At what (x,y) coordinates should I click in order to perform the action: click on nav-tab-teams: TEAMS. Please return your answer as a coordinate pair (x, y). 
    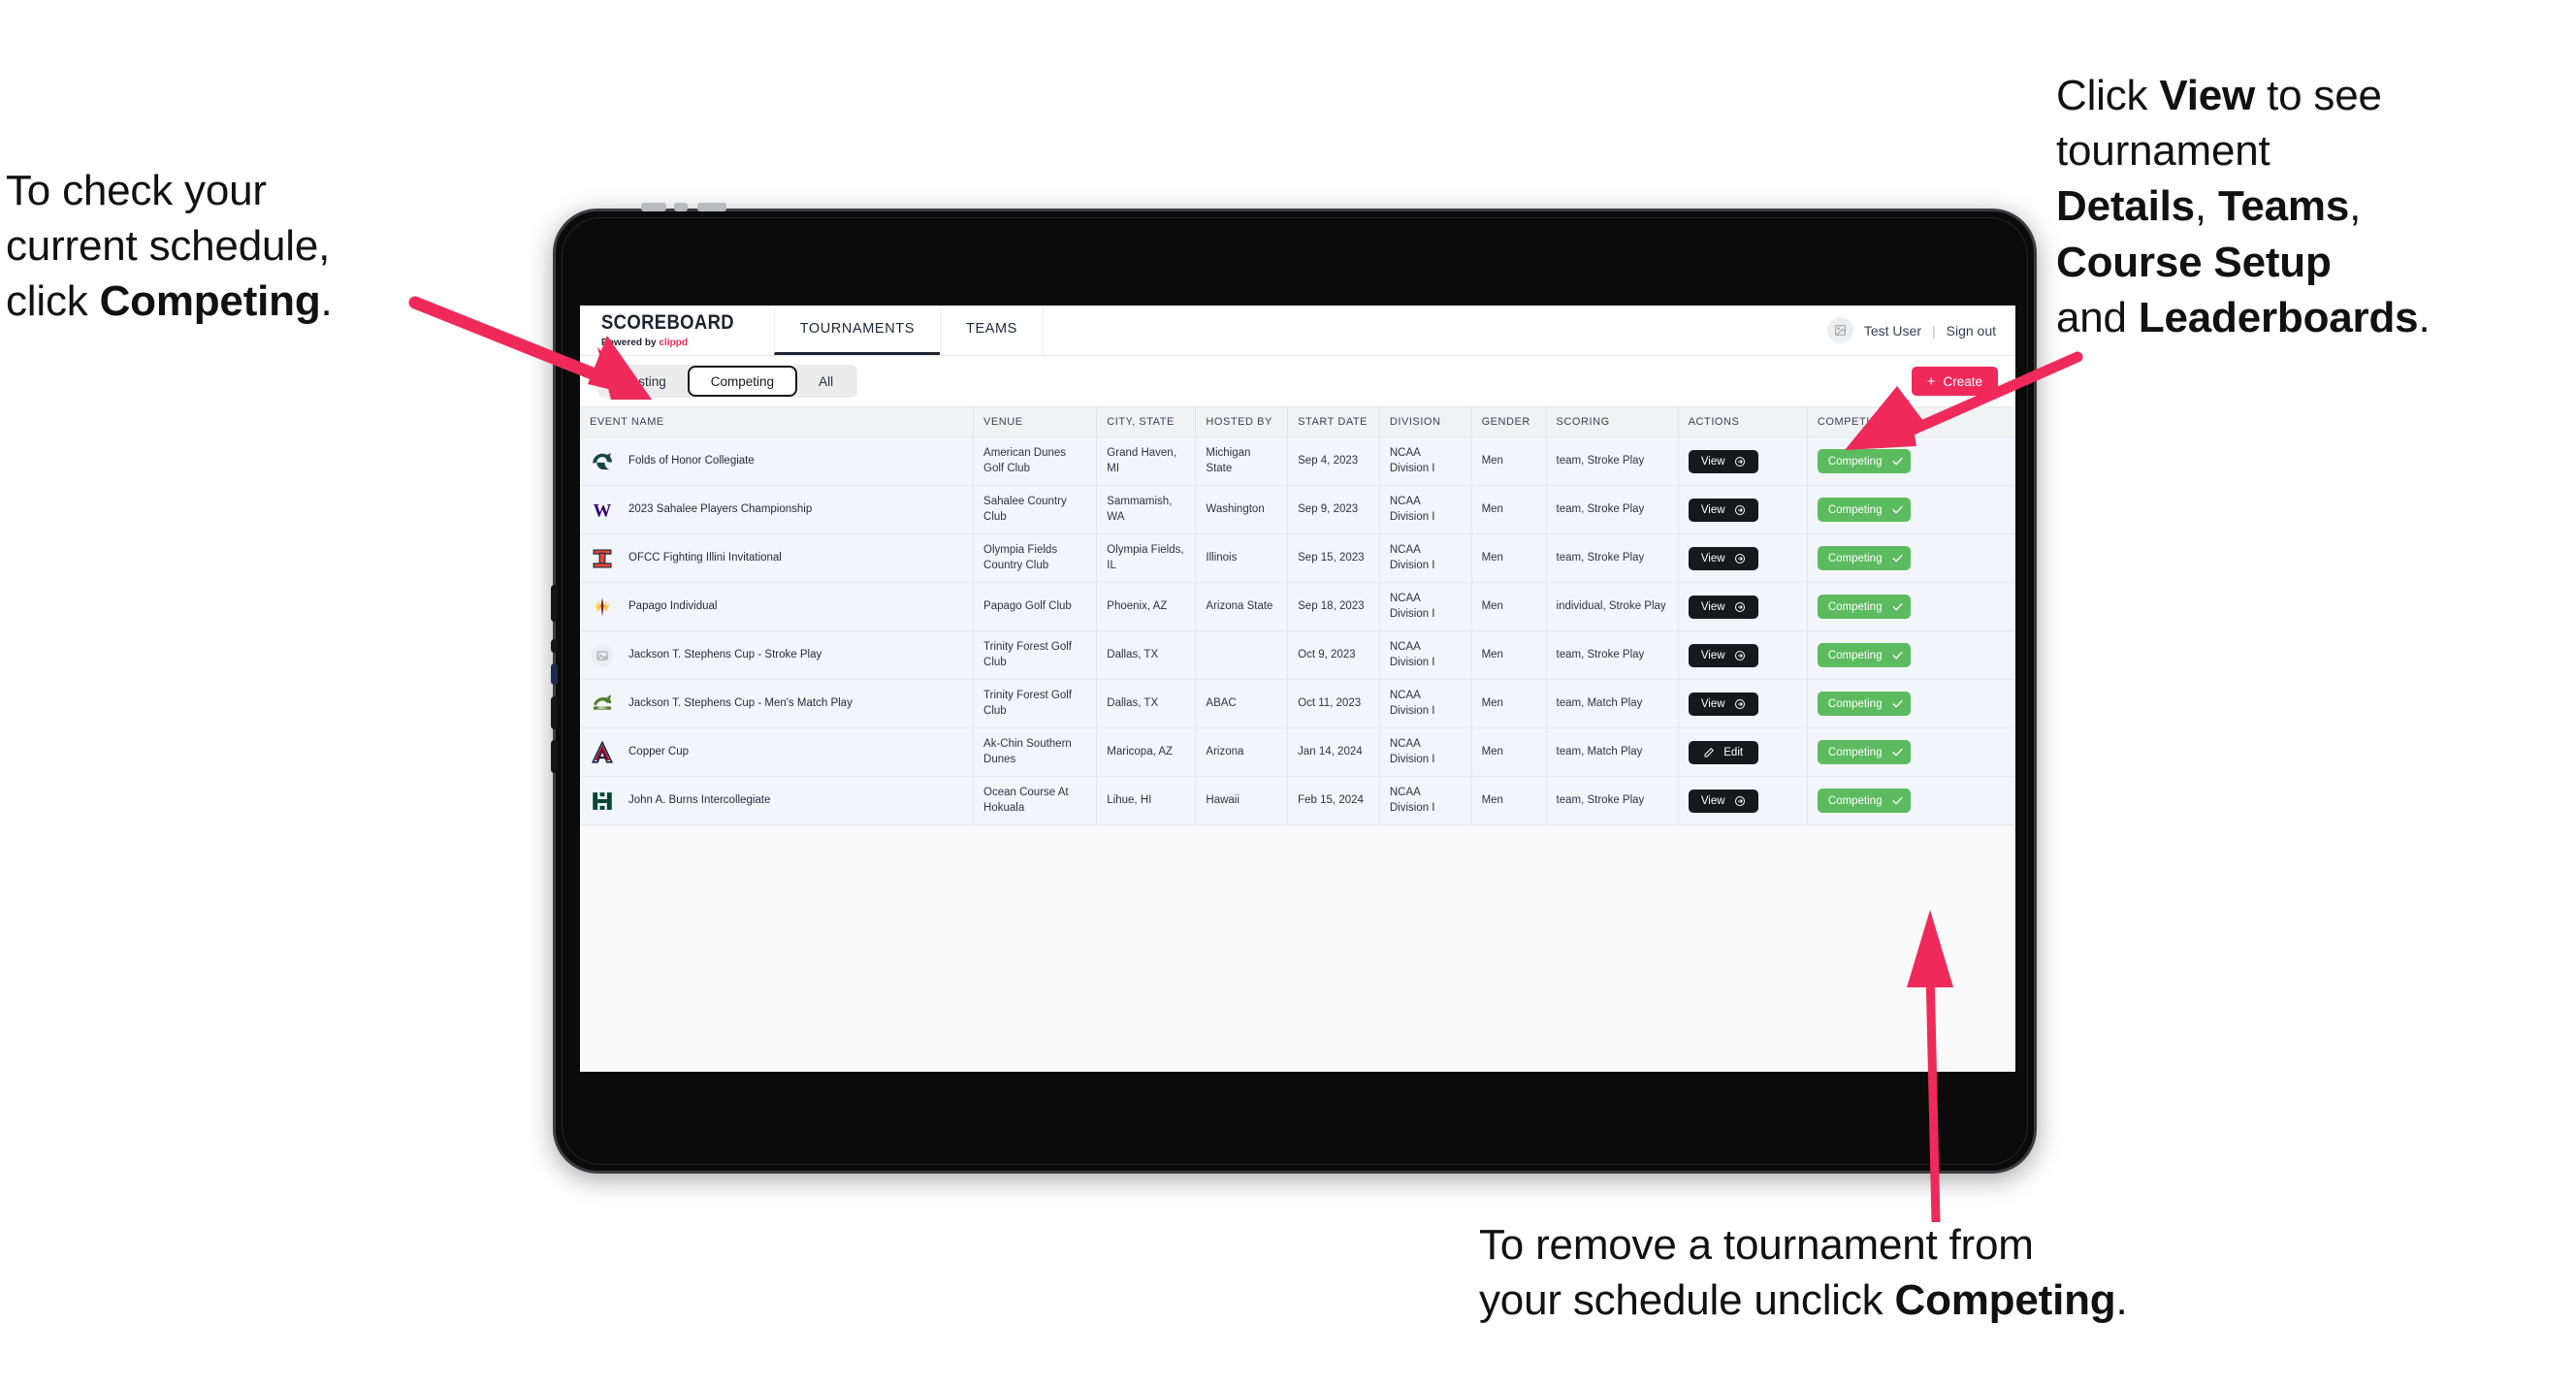
    Looking at the image, I should click on (991, 330).